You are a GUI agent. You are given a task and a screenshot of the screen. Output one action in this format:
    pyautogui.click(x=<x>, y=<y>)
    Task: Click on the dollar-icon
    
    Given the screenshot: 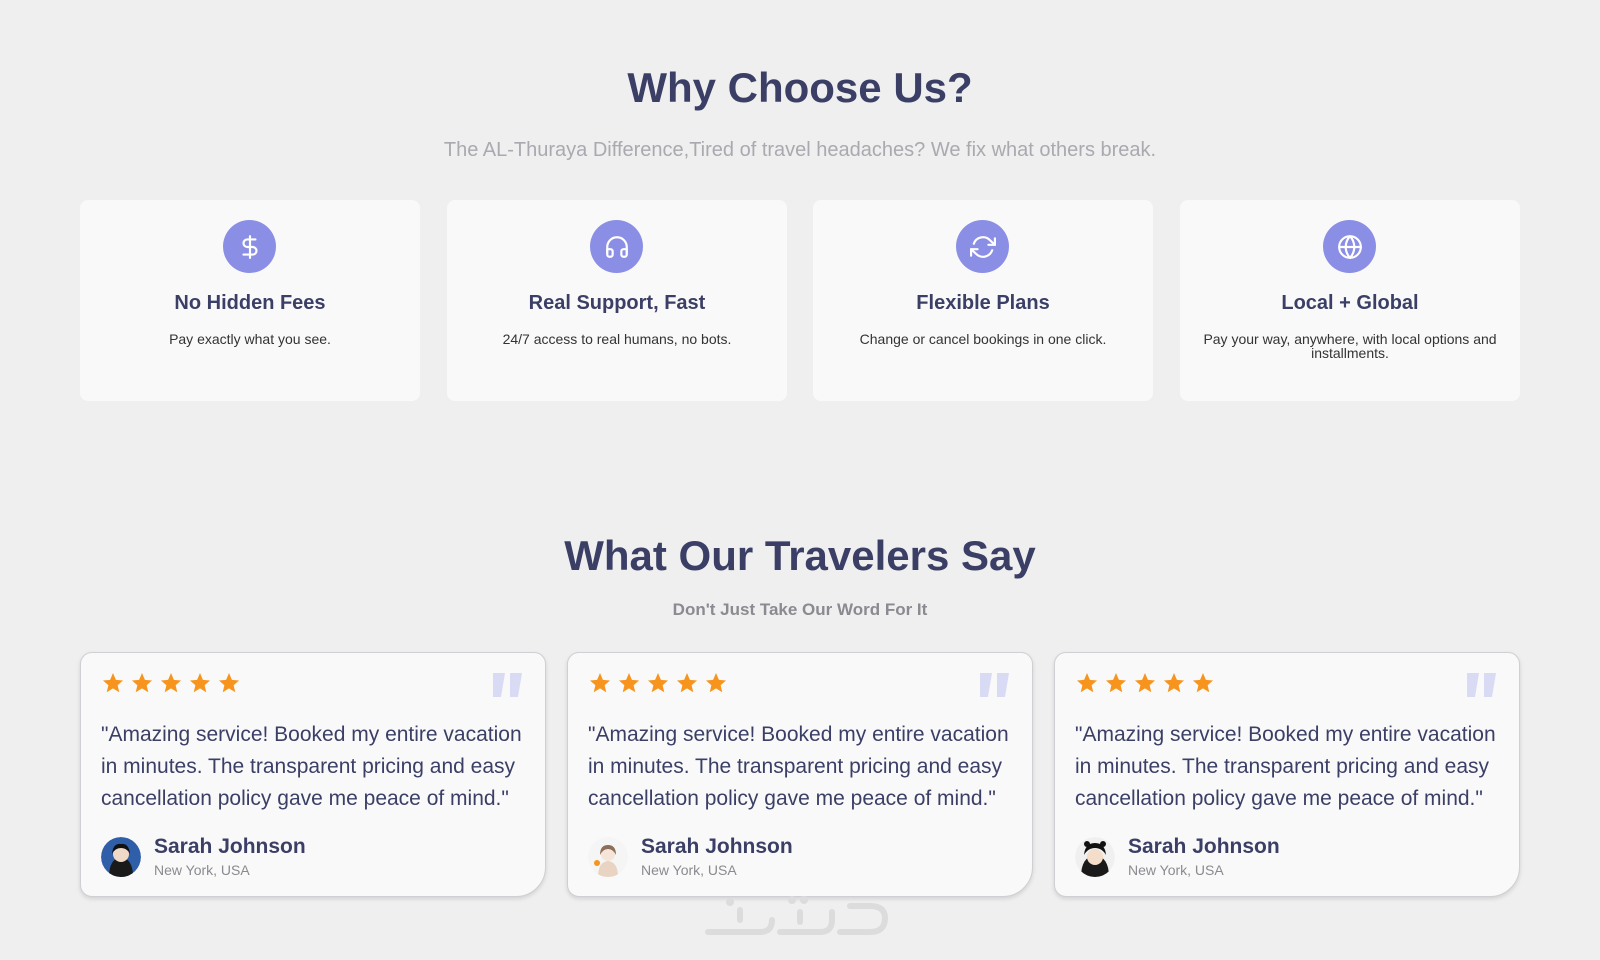 What is the action you would take?
    pyautogui.click(x=249, y=246)
    